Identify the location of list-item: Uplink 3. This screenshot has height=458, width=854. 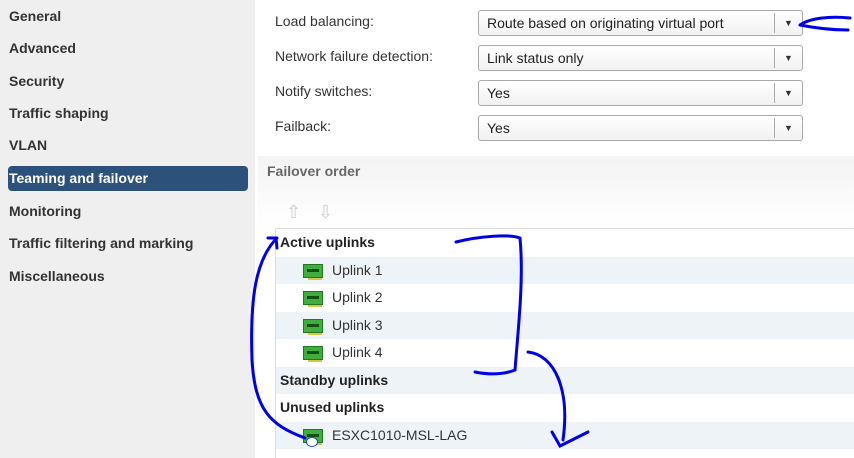
(565, 325).